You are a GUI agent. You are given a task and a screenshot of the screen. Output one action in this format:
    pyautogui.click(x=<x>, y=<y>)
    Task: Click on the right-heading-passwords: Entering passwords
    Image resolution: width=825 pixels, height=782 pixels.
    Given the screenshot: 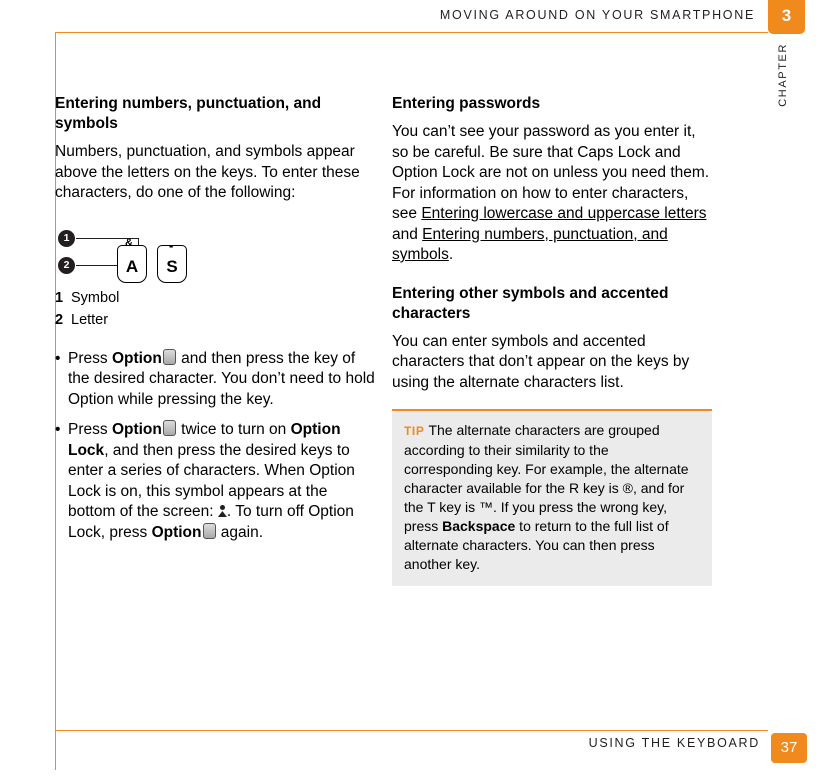 What is the action you would take?
    pyautogui.click(x=466, y=103)
    